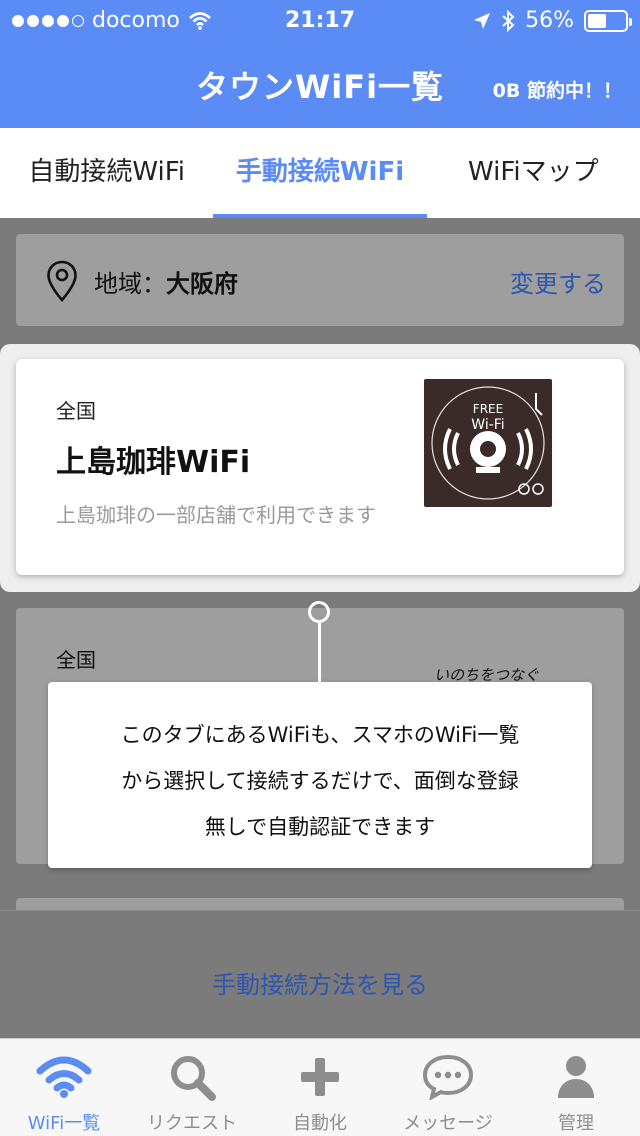  What do you see at coordinates (319, 612) in the screenshot?
I see `tooltip-anchor-dot` at bounding box center [319, 612].